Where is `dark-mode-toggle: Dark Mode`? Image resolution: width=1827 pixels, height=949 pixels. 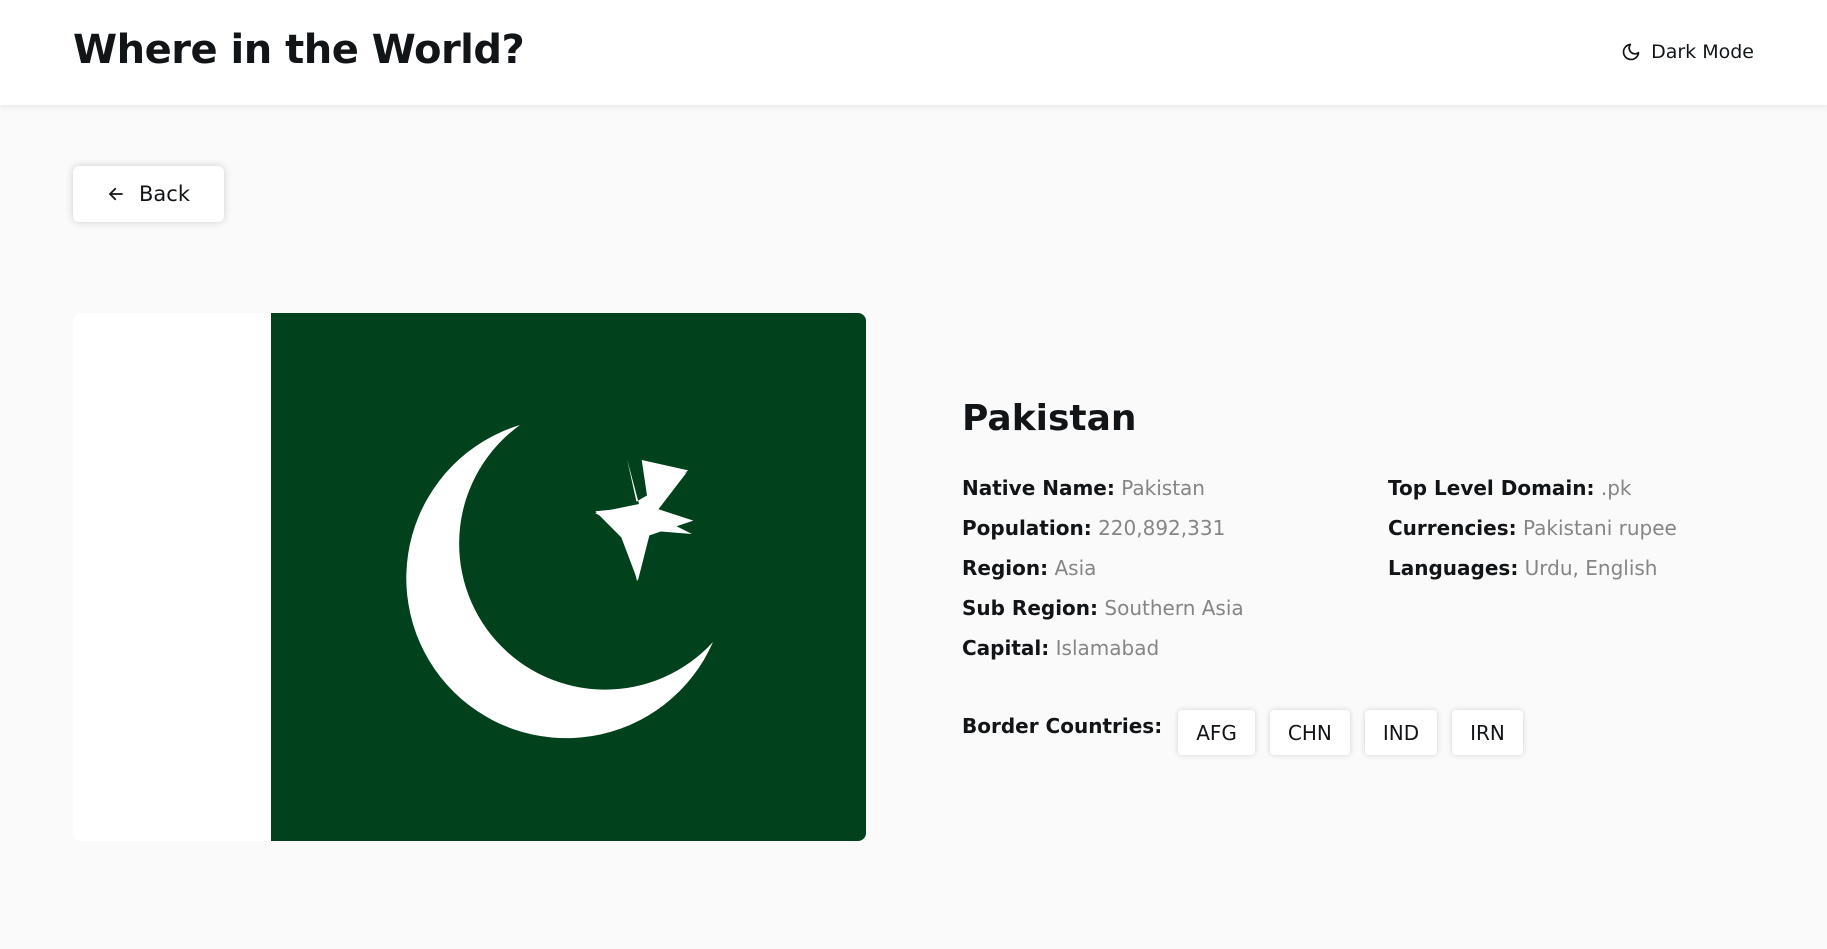 dark-mode-toggle: Dark Mode is located at coordinates (1687, 52).